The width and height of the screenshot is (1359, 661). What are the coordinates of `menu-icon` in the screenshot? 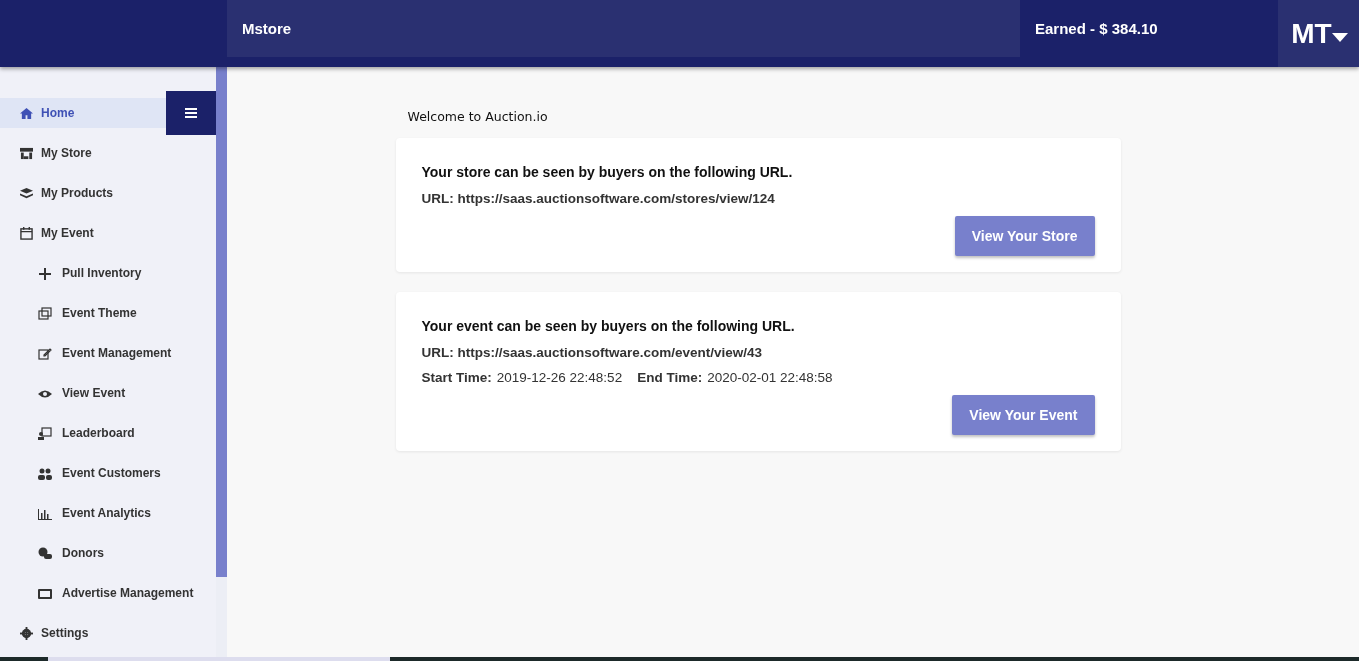 It's located at (191, 113).